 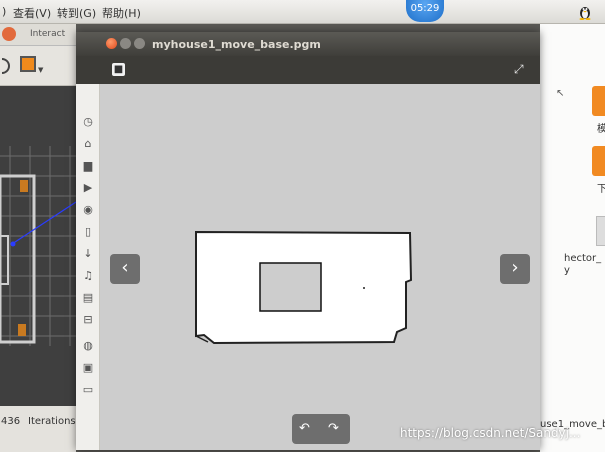 I want to click on next-image-button: ›, so click(x=515, y=269).